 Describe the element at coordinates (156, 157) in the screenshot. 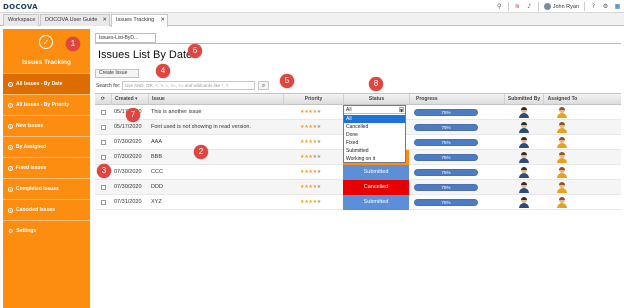

I see `issue-title: BBB` at that location.